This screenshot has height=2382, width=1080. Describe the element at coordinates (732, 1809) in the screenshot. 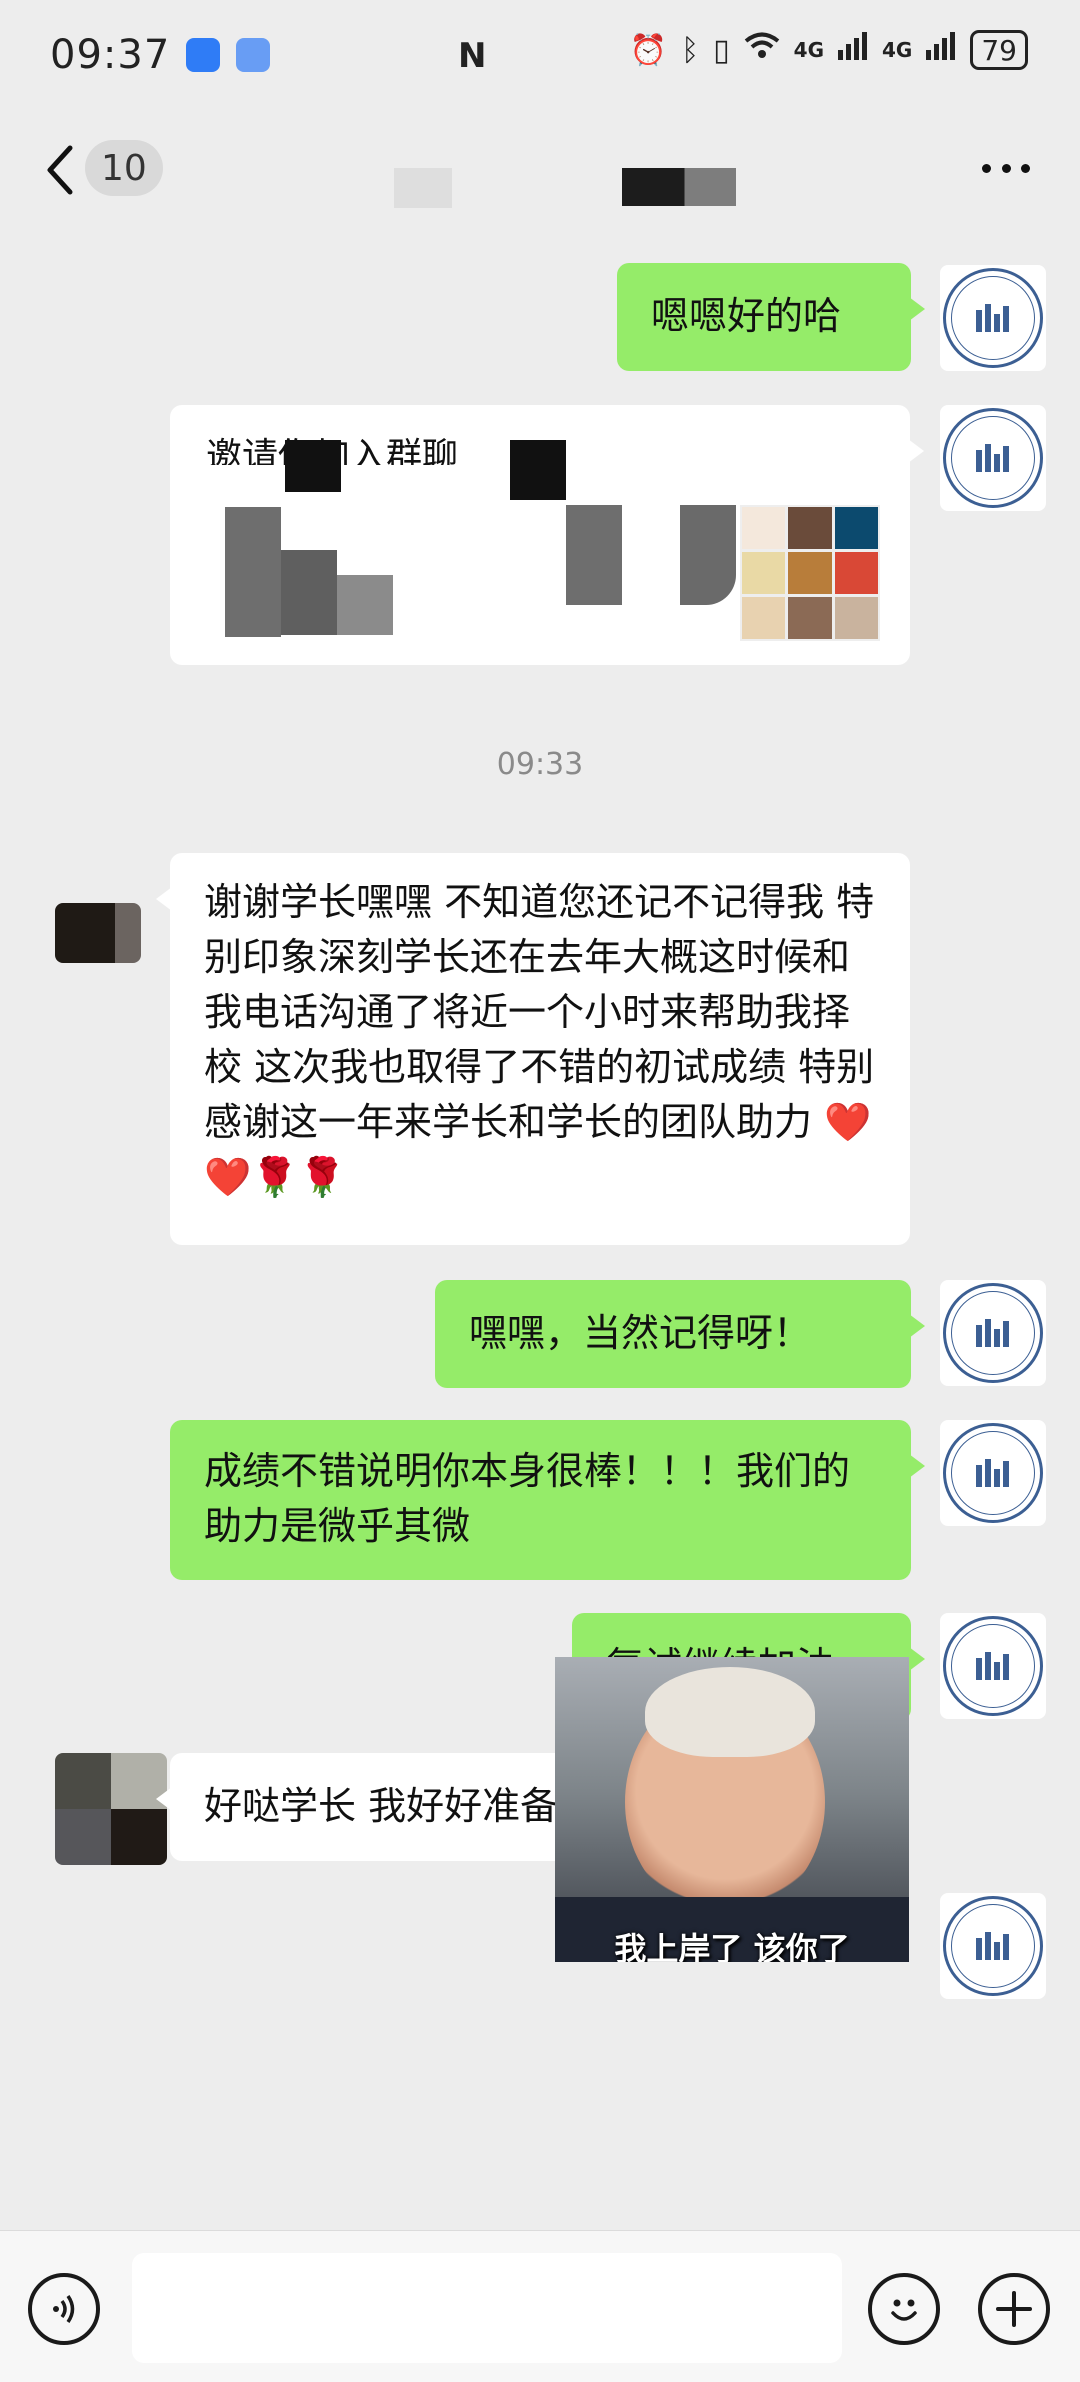

I see `sticker-image: 我上岸了 该你了` at that location.